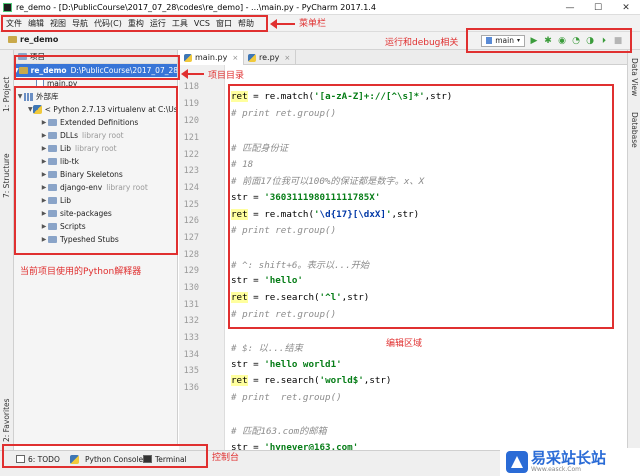 The image size is (640, 476). Describe the element at coordinates (306, 197) in the screenshot. I see `code-line: str = '360311198011111785X'` at that location.